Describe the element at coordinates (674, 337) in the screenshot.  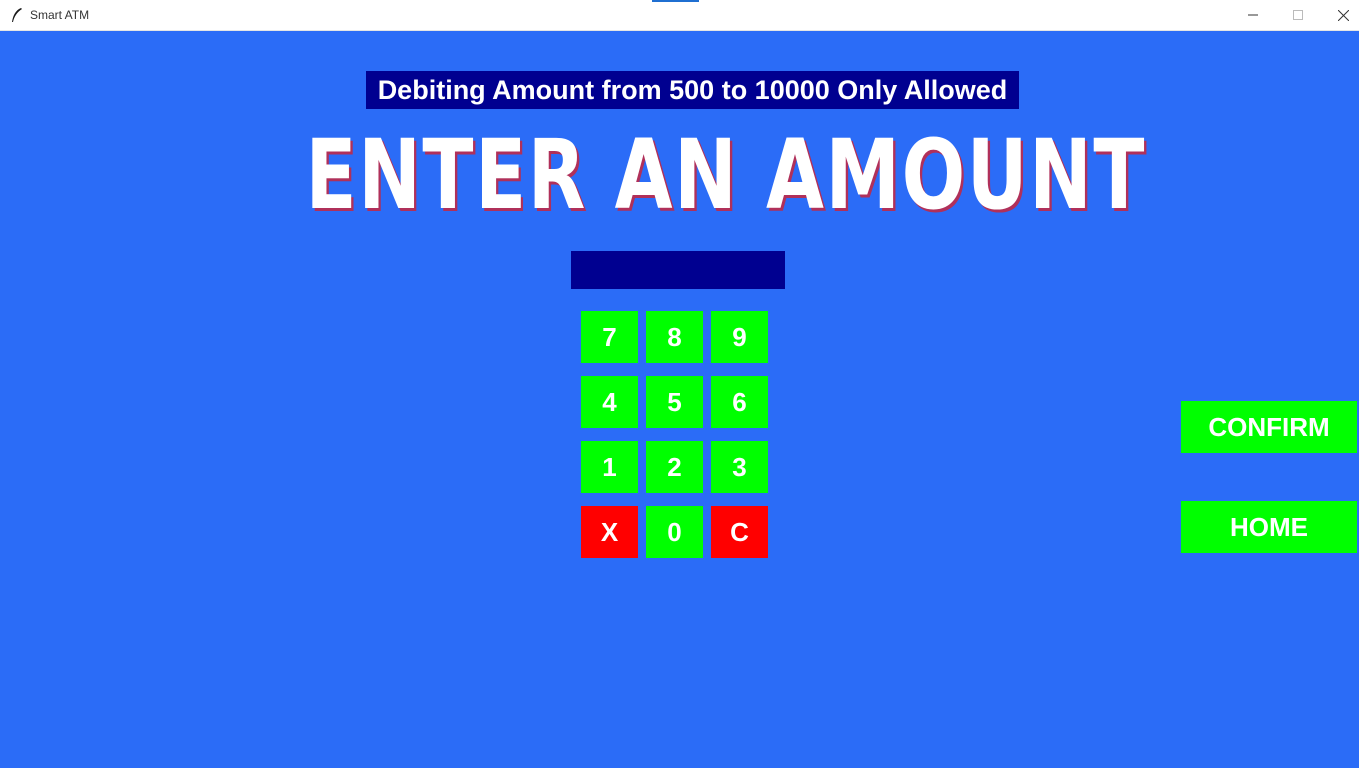
I see `keypad-key-8: 8` at that location.